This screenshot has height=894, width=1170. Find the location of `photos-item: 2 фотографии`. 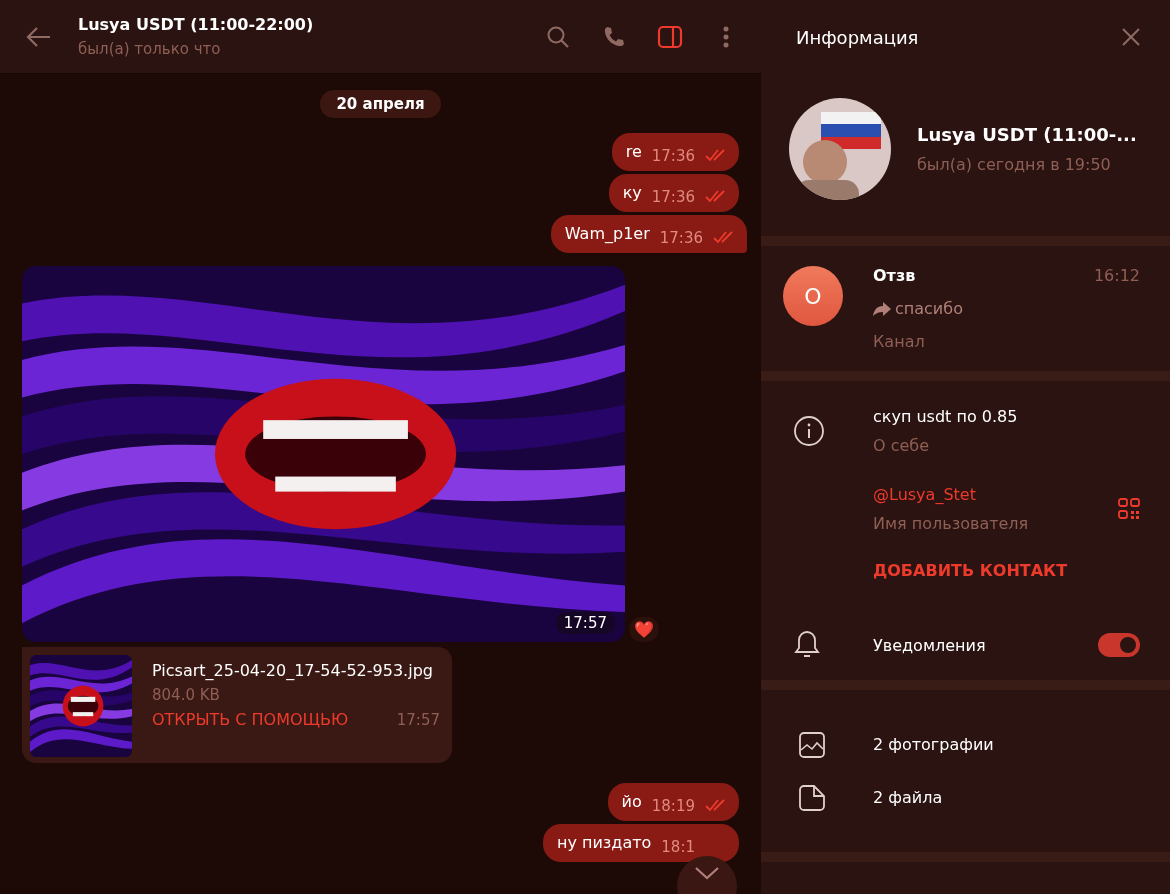

photos-item: 2 фотографии is located at coordinates (965, 744).